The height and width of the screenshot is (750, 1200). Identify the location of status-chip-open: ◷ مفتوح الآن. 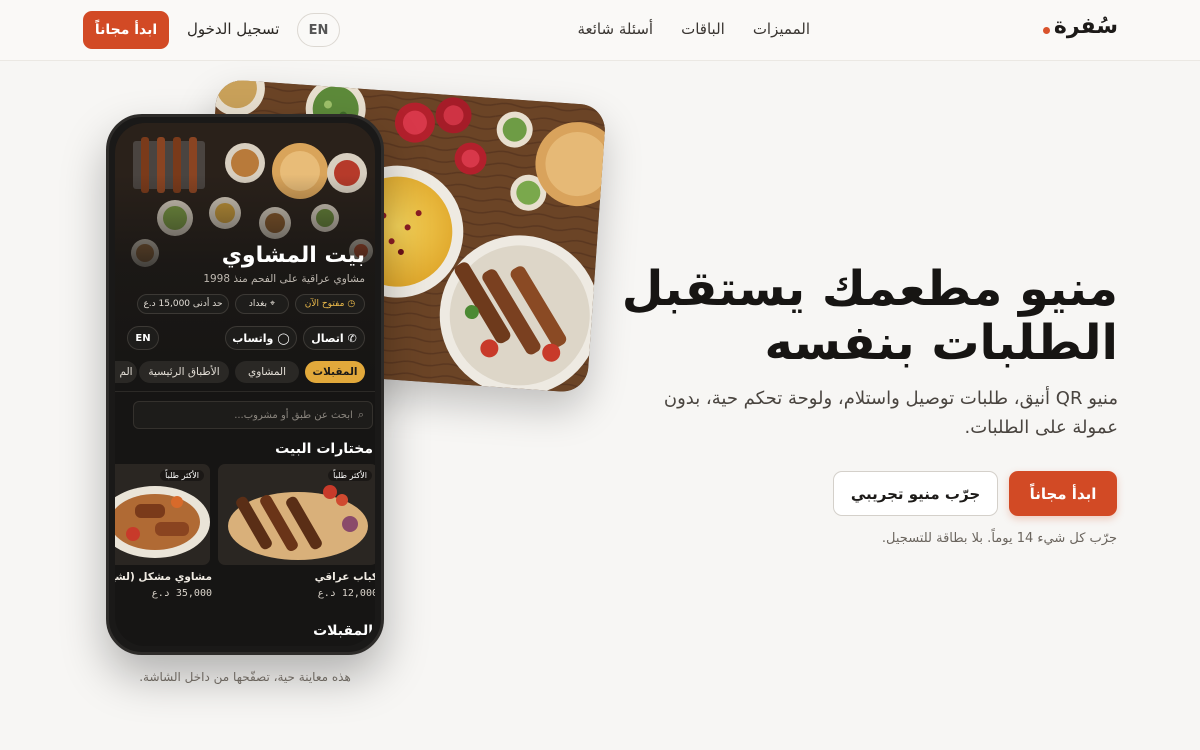
(330, 304).